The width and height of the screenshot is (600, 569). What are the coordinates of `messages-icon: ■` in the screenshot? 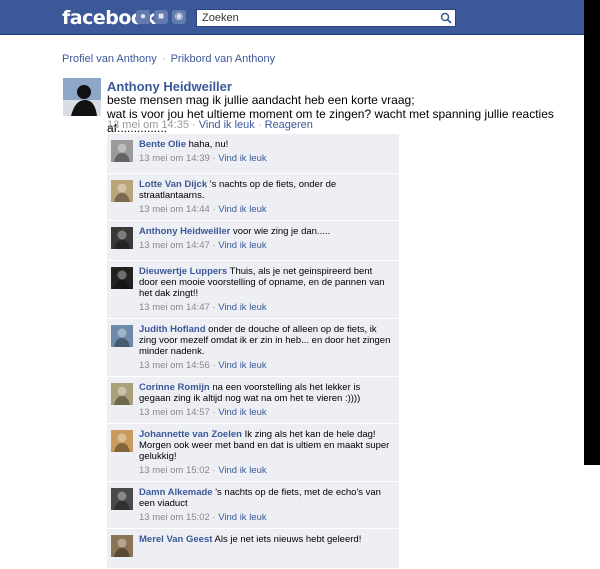 It's located at (161, 17).